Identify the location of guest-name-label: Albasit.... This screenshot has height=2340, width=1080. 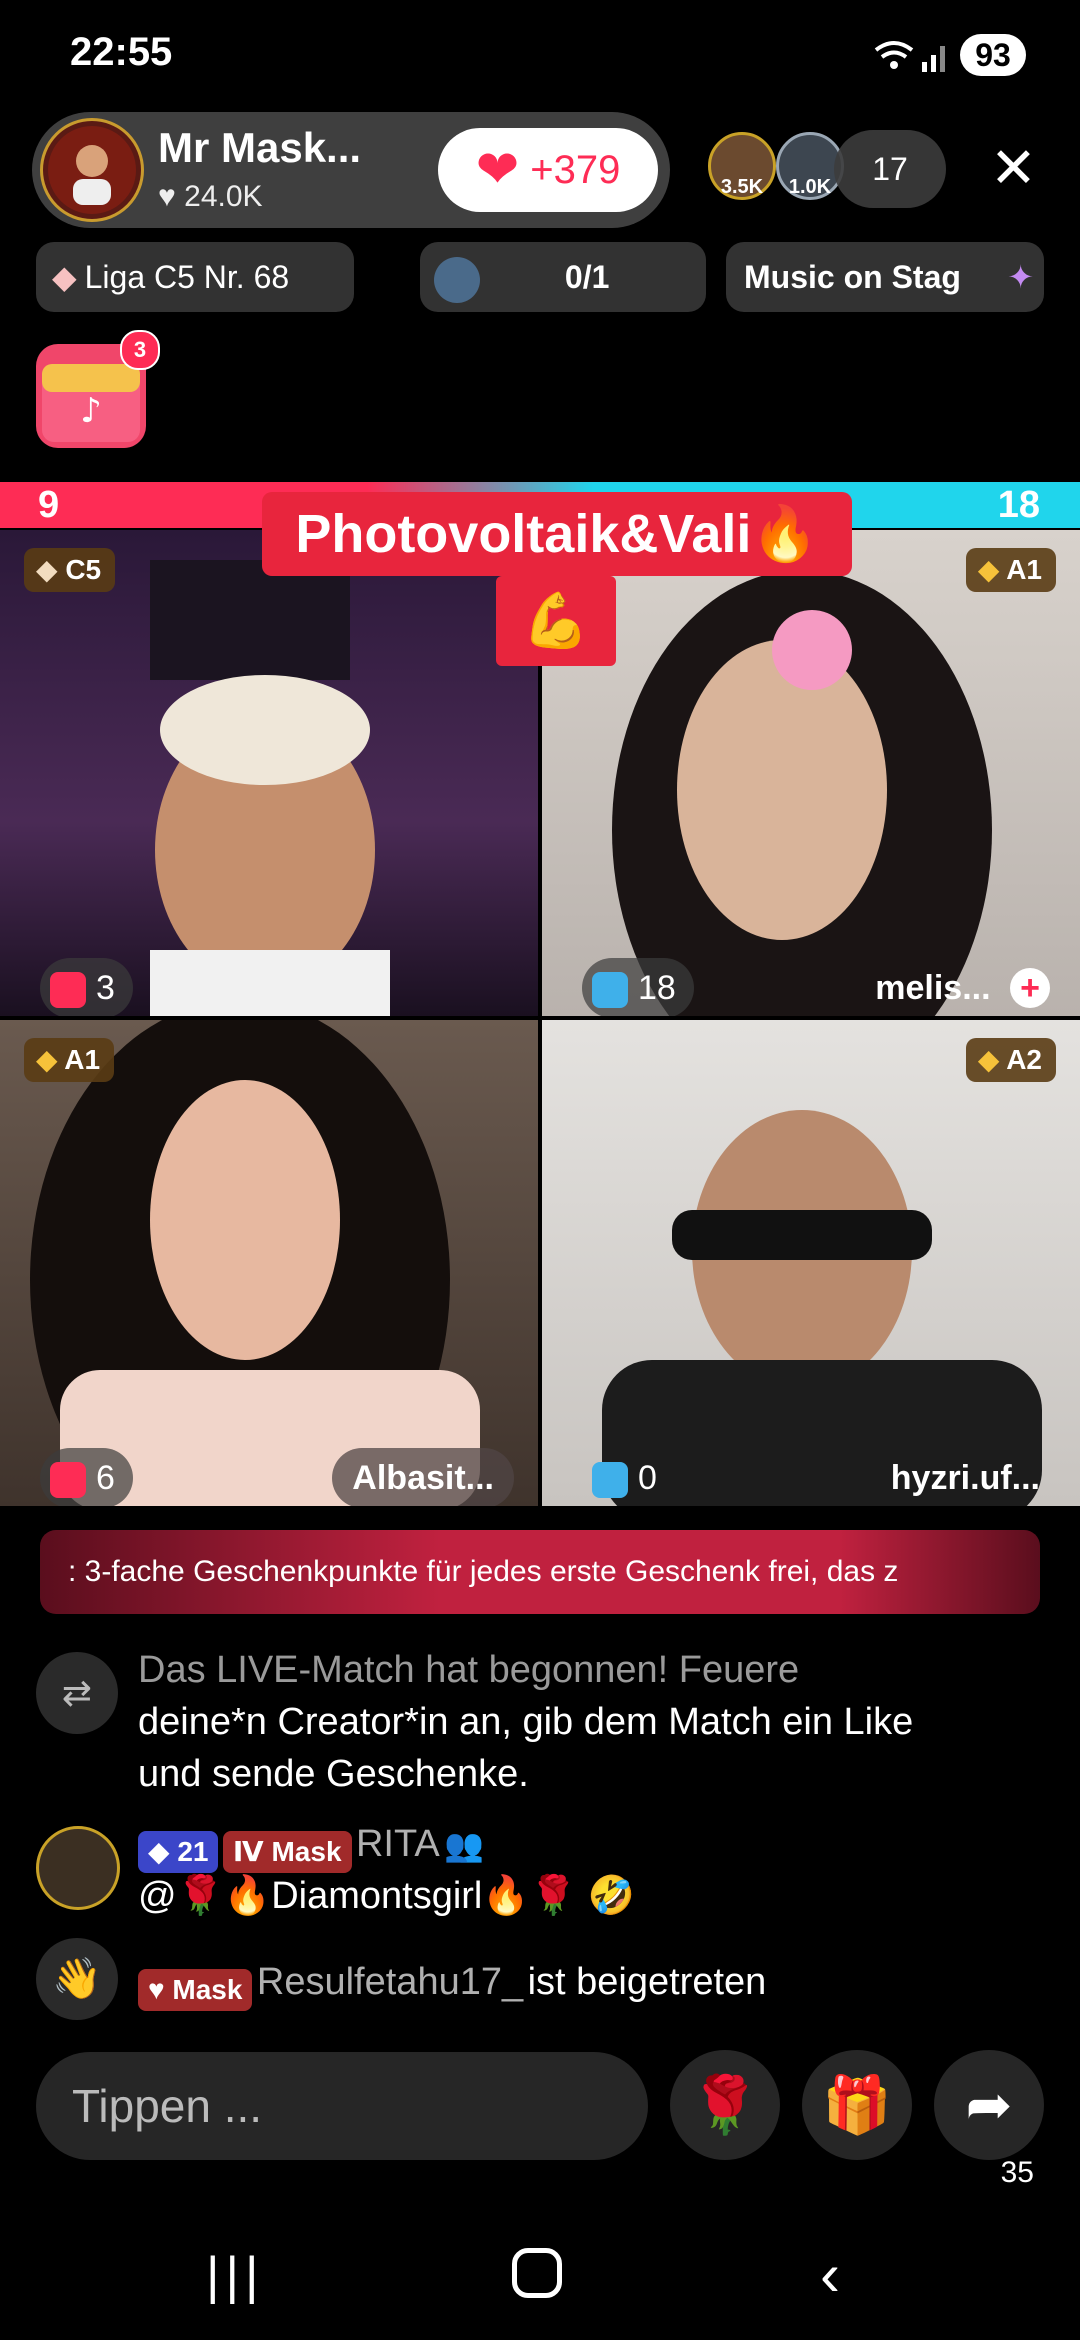
(423, 1478).